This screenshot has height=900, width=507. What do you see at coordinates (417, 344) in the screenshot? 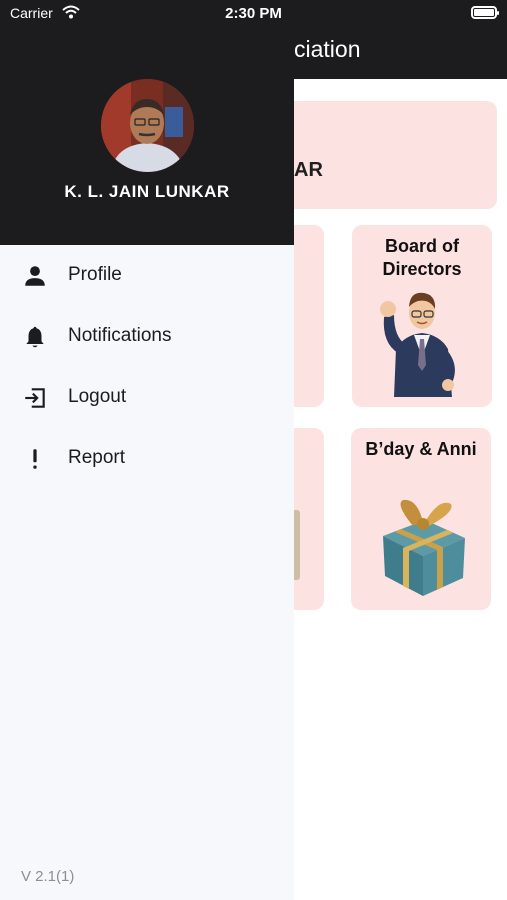
I see `businessman-waving-illustration` at bounding box center [417, 344].